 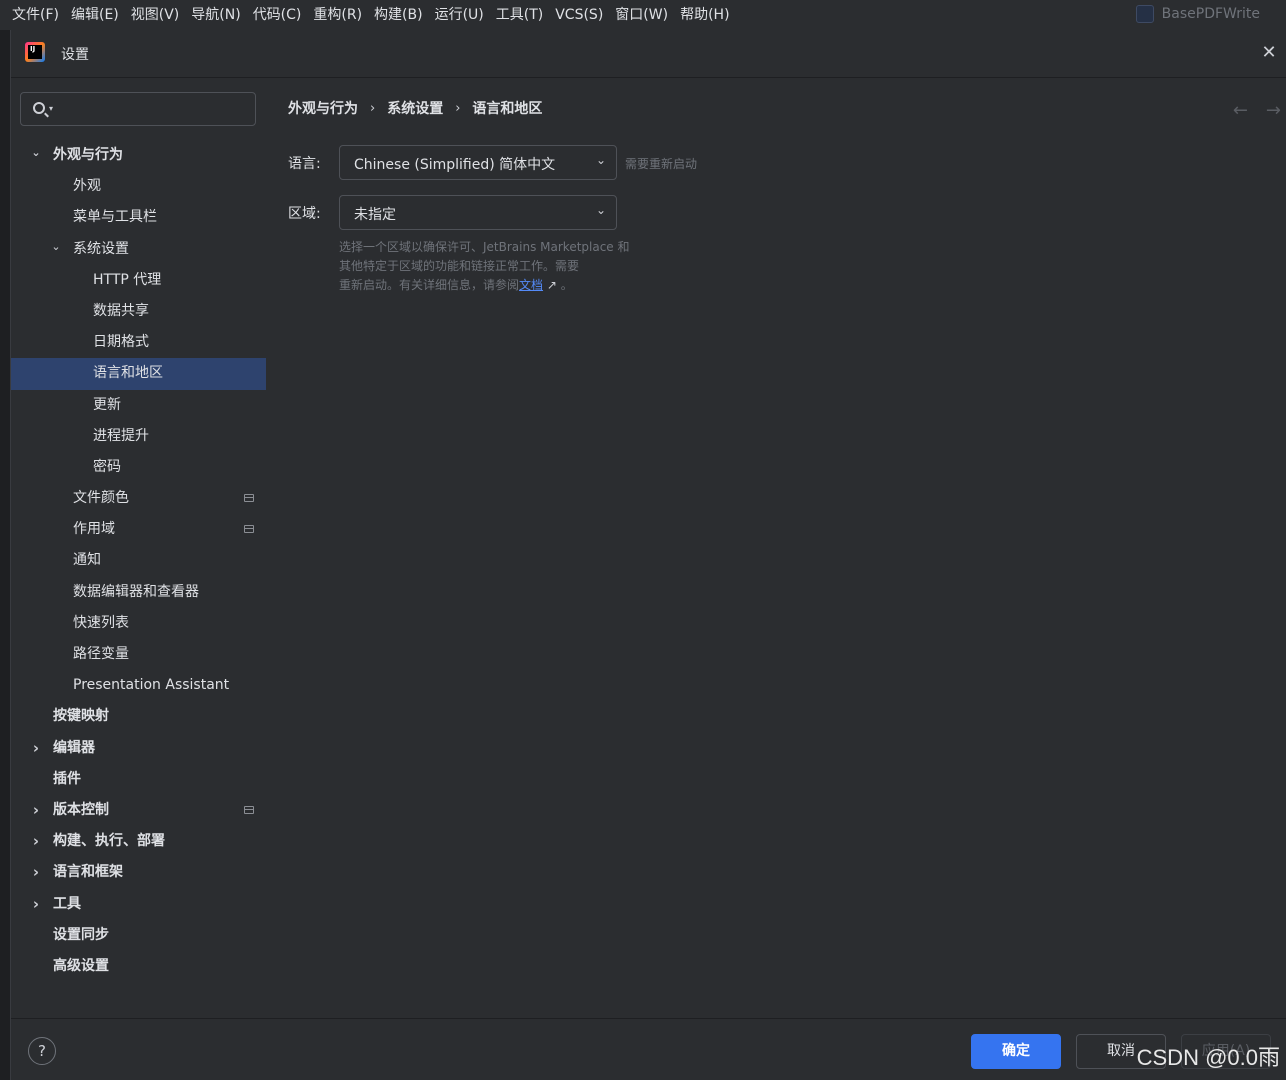 I want to click on project-name: BasePDFWrite, so click(x=1210, y=14).